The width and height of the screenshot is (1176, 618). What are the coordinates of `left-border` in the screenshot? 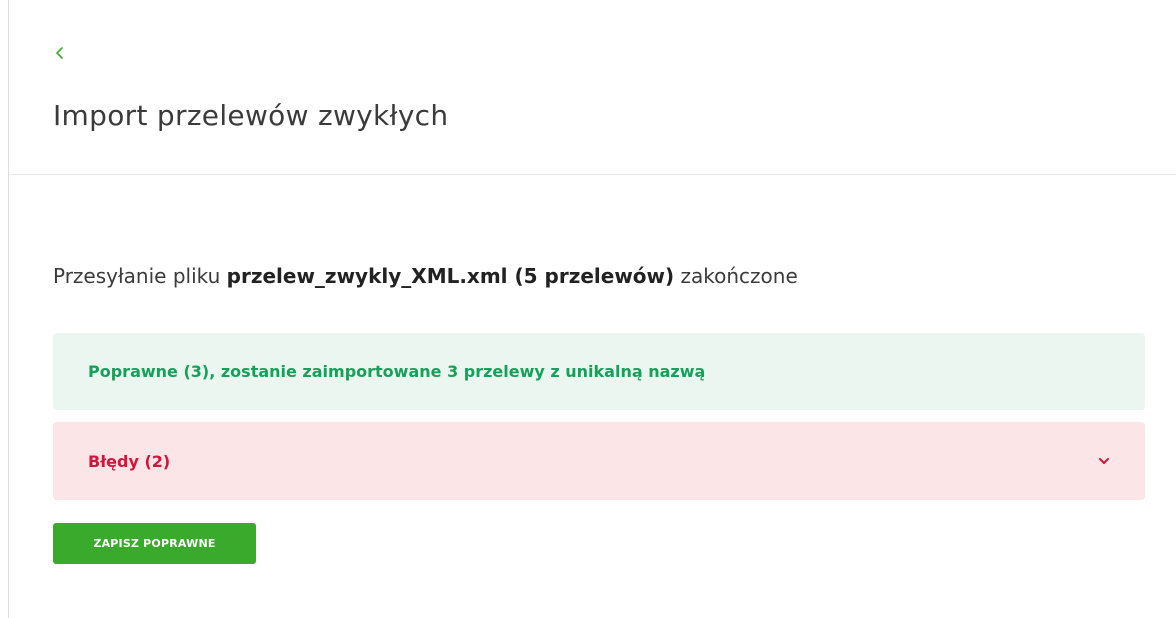 It's located at (8, 309).